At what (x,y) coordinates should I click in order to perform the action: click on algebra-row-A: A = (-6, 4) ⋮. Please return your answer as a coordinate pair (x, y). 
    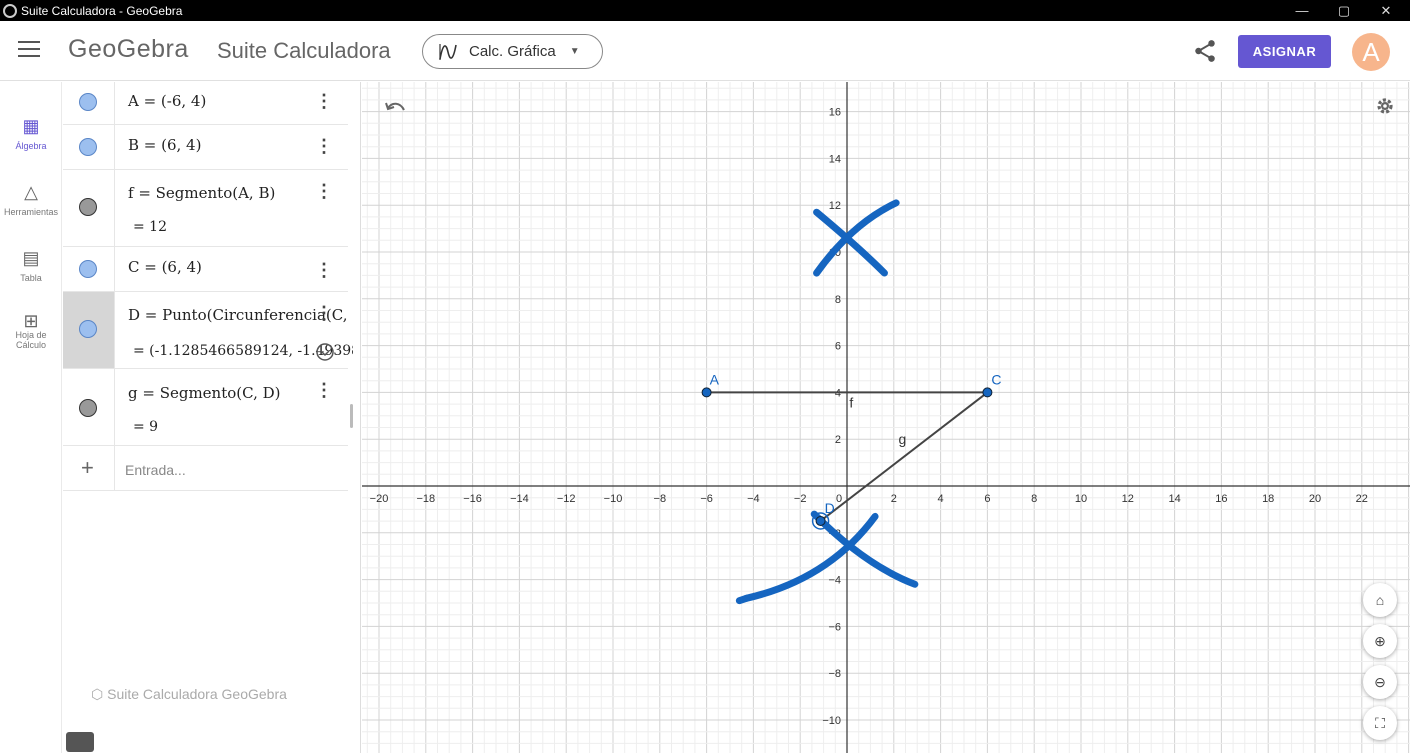
    Looking at the image, I should click on (205, 103).